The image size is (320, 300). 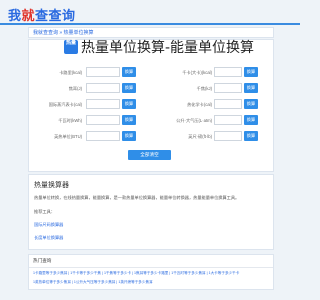 What do you see at coordinates (103, 104) in the screenshot?
I see `it-cal-input` at bounding box center [103, 104].